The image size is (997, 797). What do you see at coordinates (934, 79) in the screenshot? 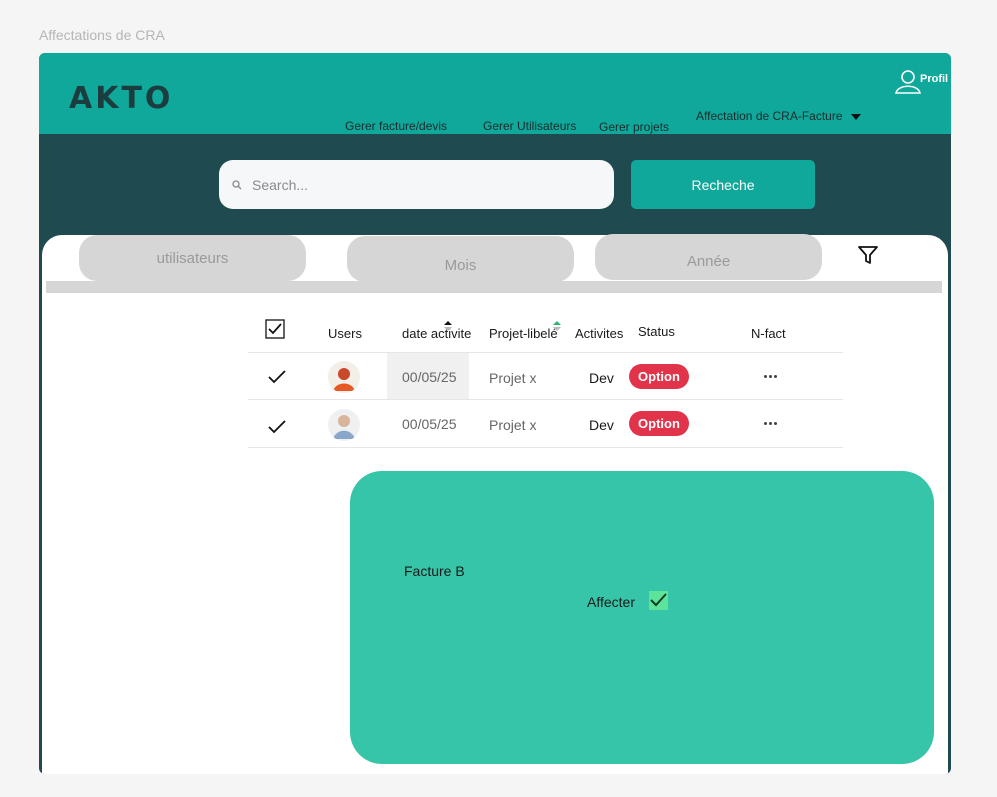
I see `profile-label: Profil` at bounding box center [934, 79].